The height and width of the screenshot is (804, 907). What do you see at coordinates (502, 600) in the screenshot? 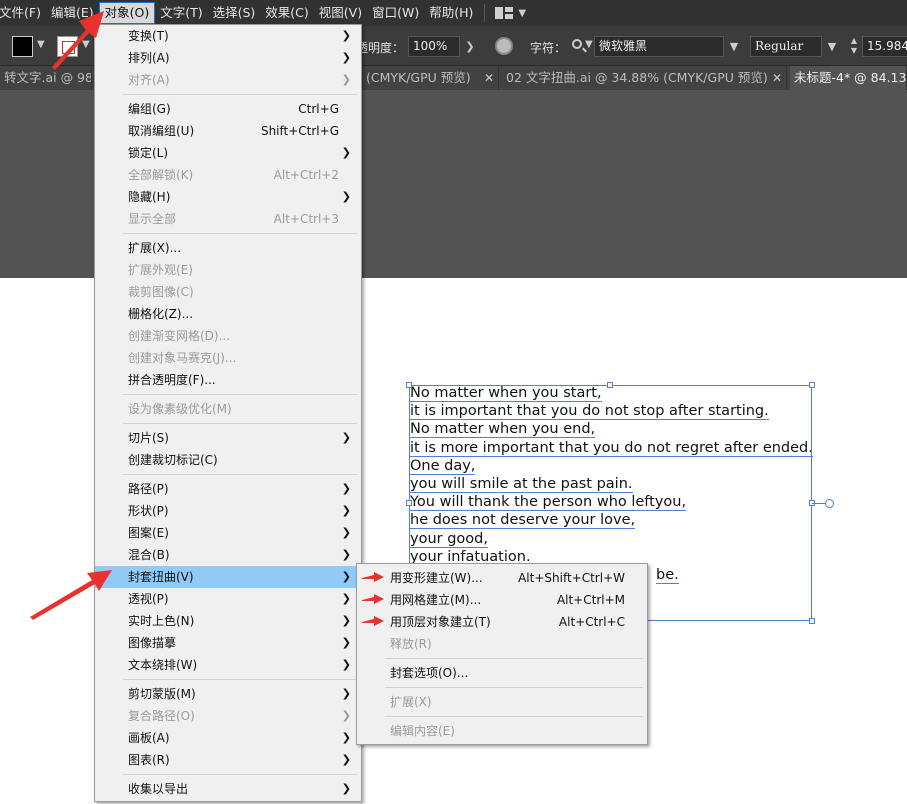
I see `menu-item: 用网格建立(M)... Alt+Ctrl+M` at bounding box center [502, 600].